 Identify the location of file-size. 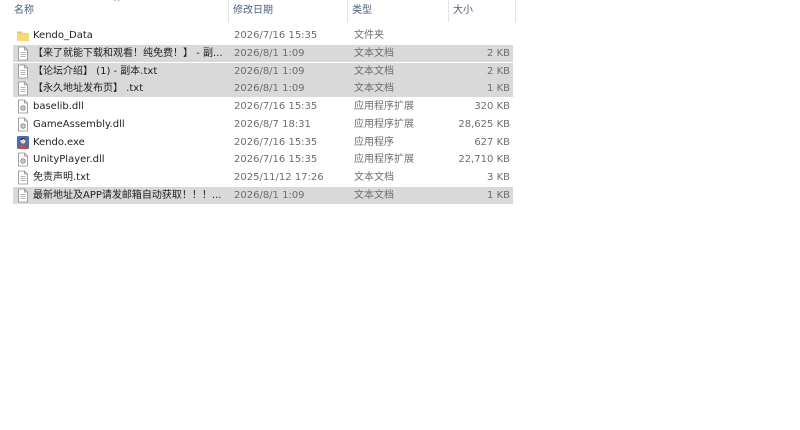
(471, 35).